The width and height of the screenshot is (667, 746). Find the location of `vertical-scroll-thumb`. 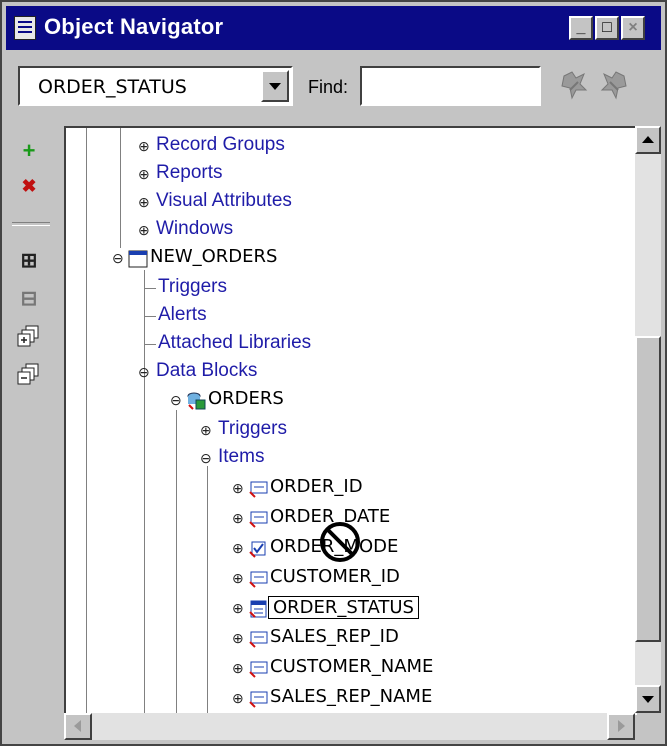

vertical-scroll-thumb is located at coordinates (648, 489).